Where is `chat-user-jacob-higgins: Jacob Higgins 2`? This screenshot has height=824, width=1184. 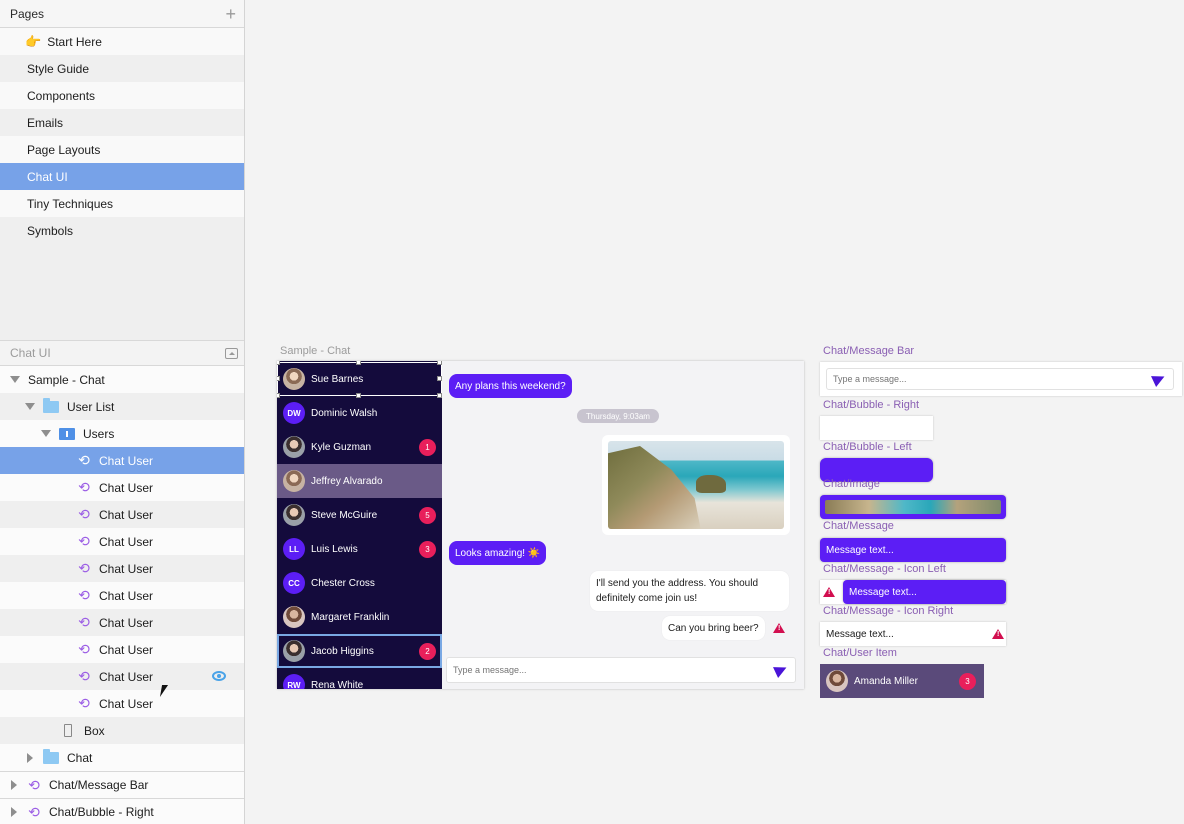 chat-user-jacob-higgins: Jacob Higgins 2 is located at coordinates (359, 651).